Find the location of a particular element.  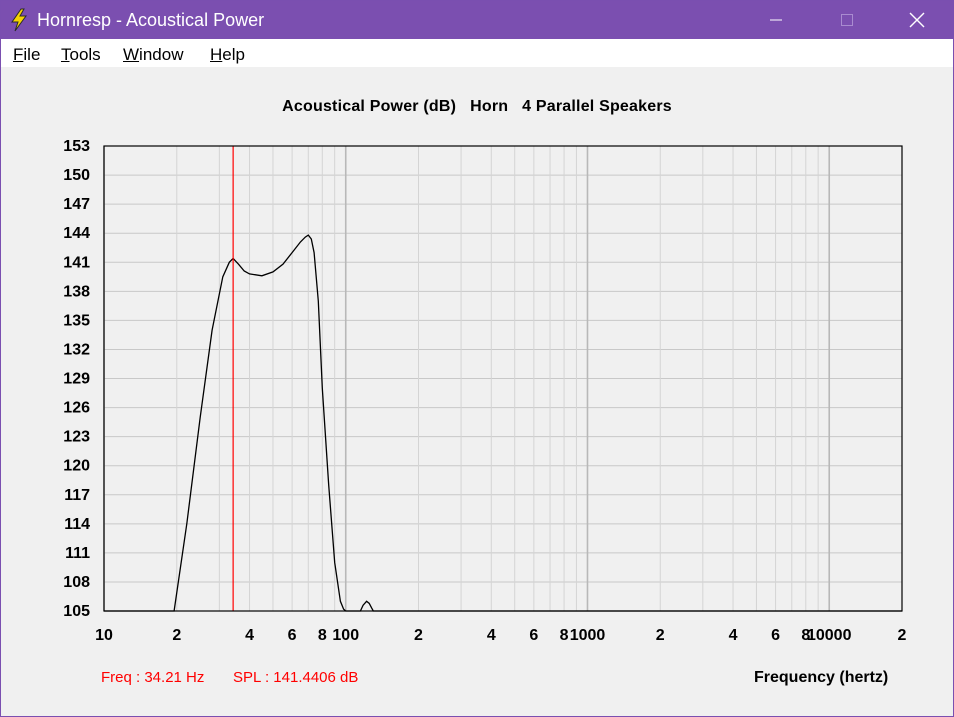

y-tick-label: 144 is located at coordinates (76, 233).